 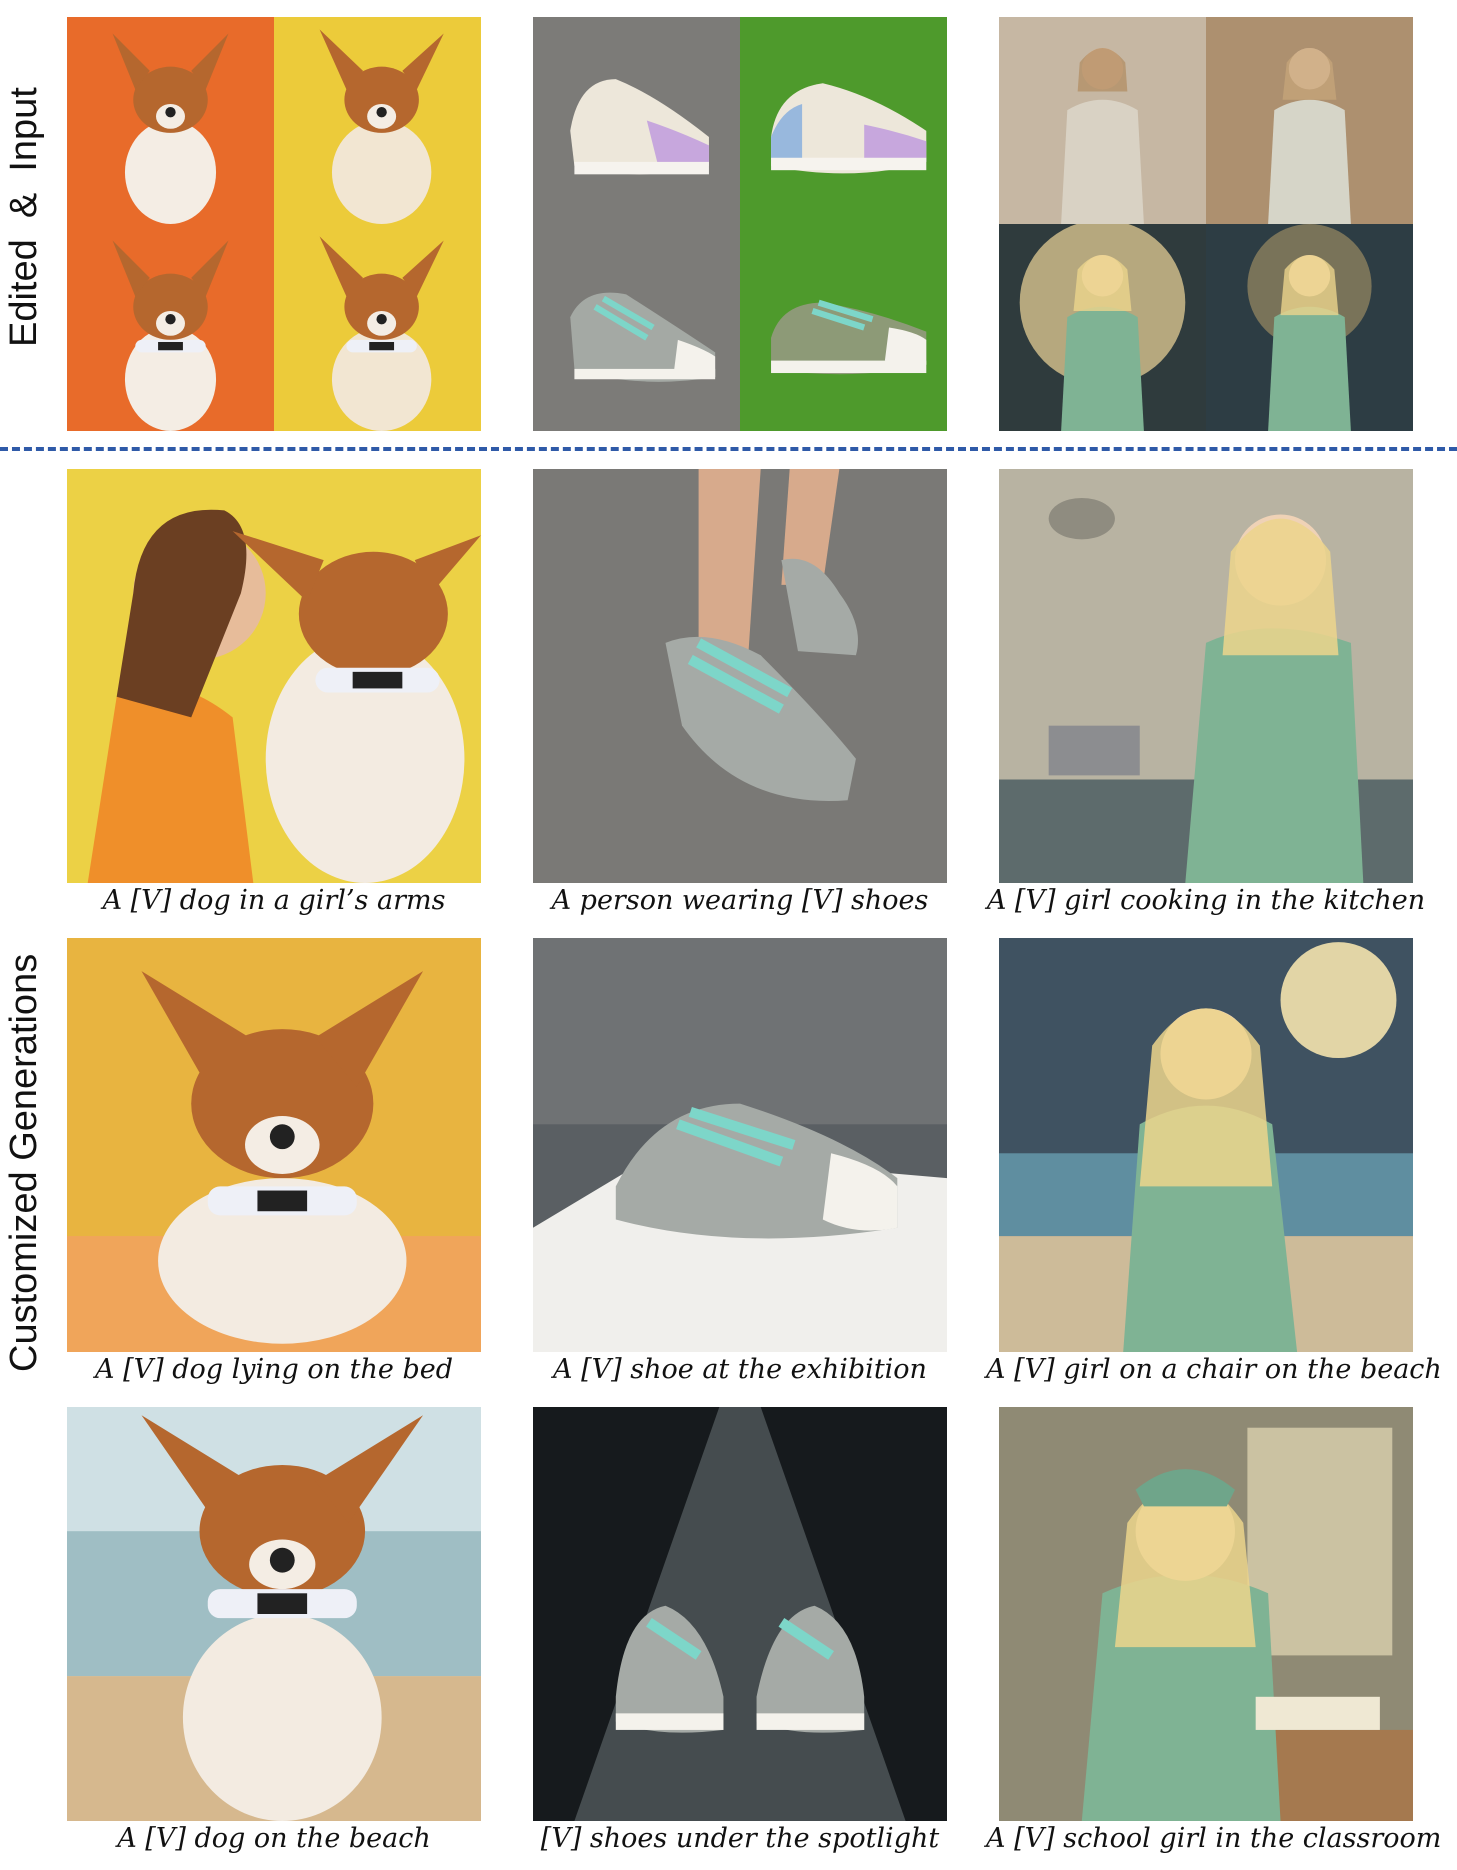 What do you see at coordinates (1214, 1838) in the screenshot?
I see `caption-girl-classroom: A [V] school girl in the classroom` at bounding box center [1214, 1838].